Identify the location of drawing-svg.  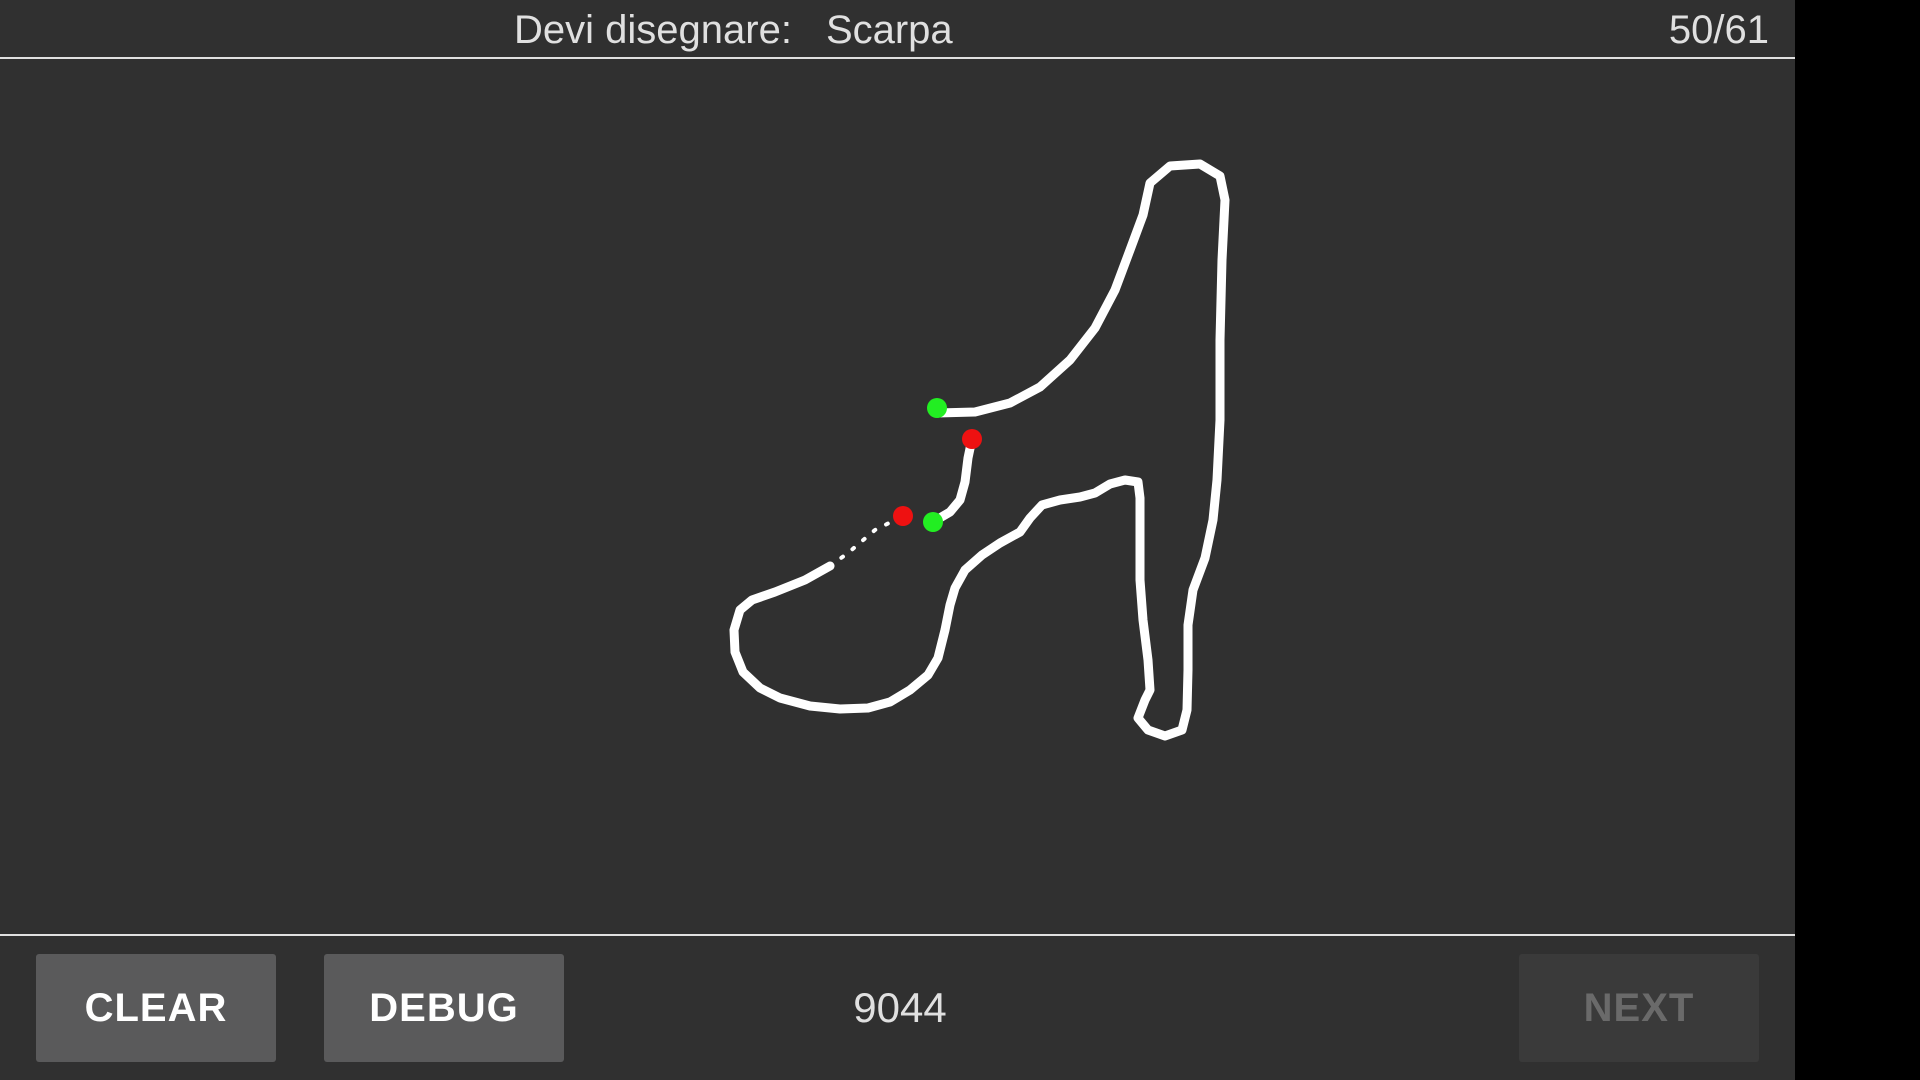
(979, 450).